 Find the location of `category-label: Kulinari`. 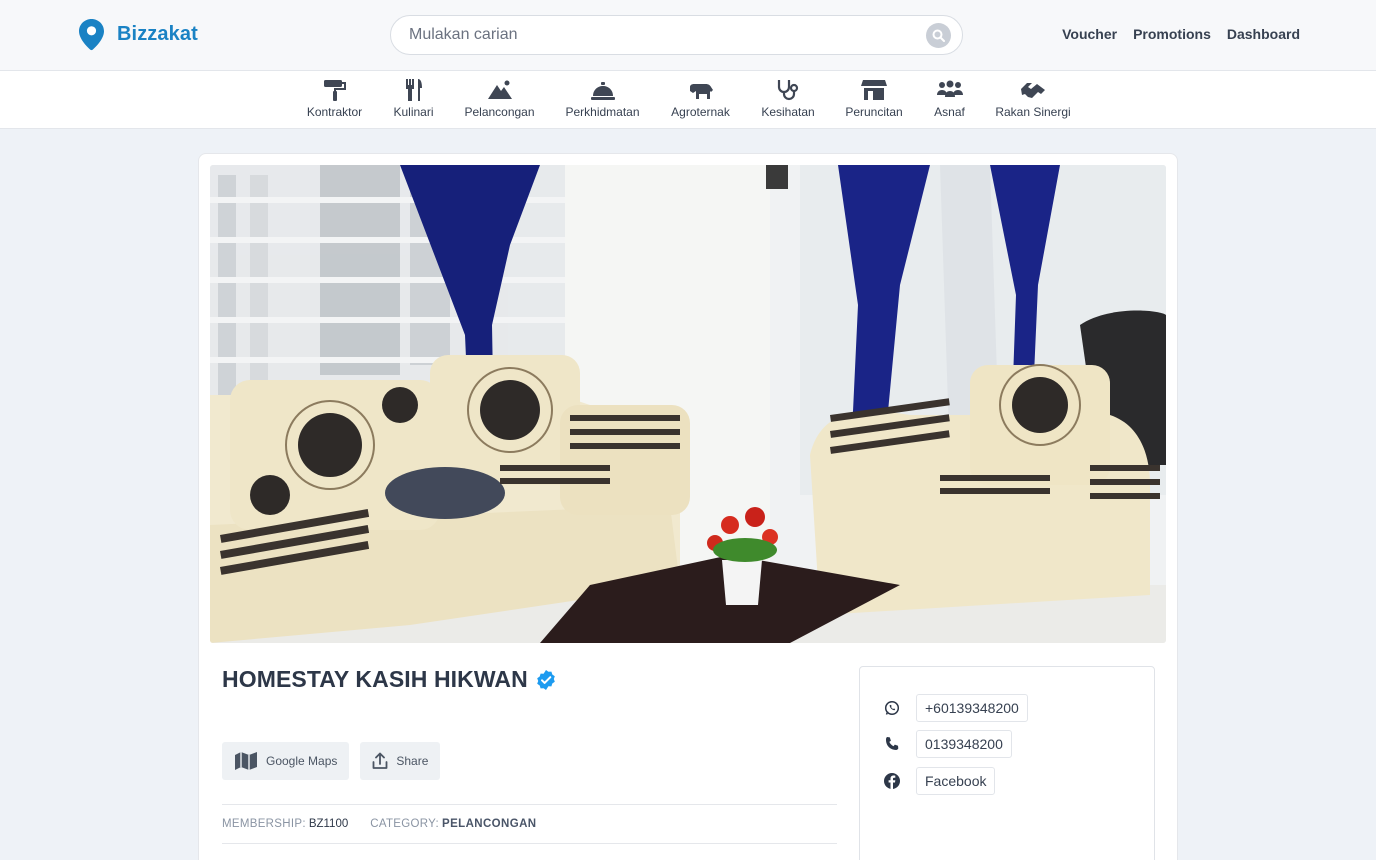

category-label: Kulinari is located at coordinates (413, 112).